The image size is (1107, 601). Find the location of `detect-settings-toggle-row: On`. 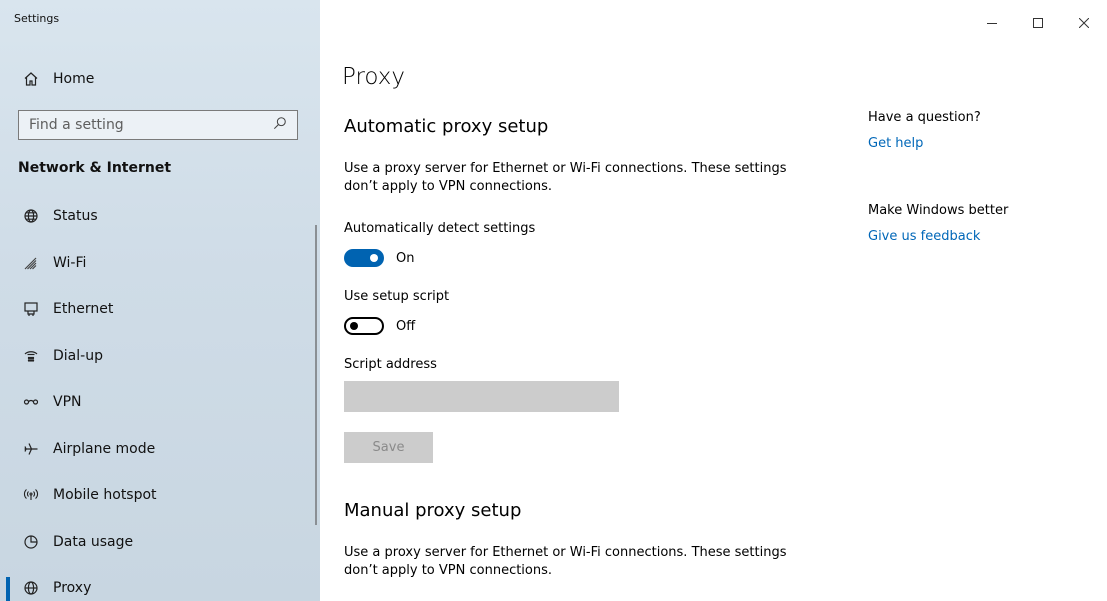

detect-settings-toggle-row: On is located at coordinates (379, 258).